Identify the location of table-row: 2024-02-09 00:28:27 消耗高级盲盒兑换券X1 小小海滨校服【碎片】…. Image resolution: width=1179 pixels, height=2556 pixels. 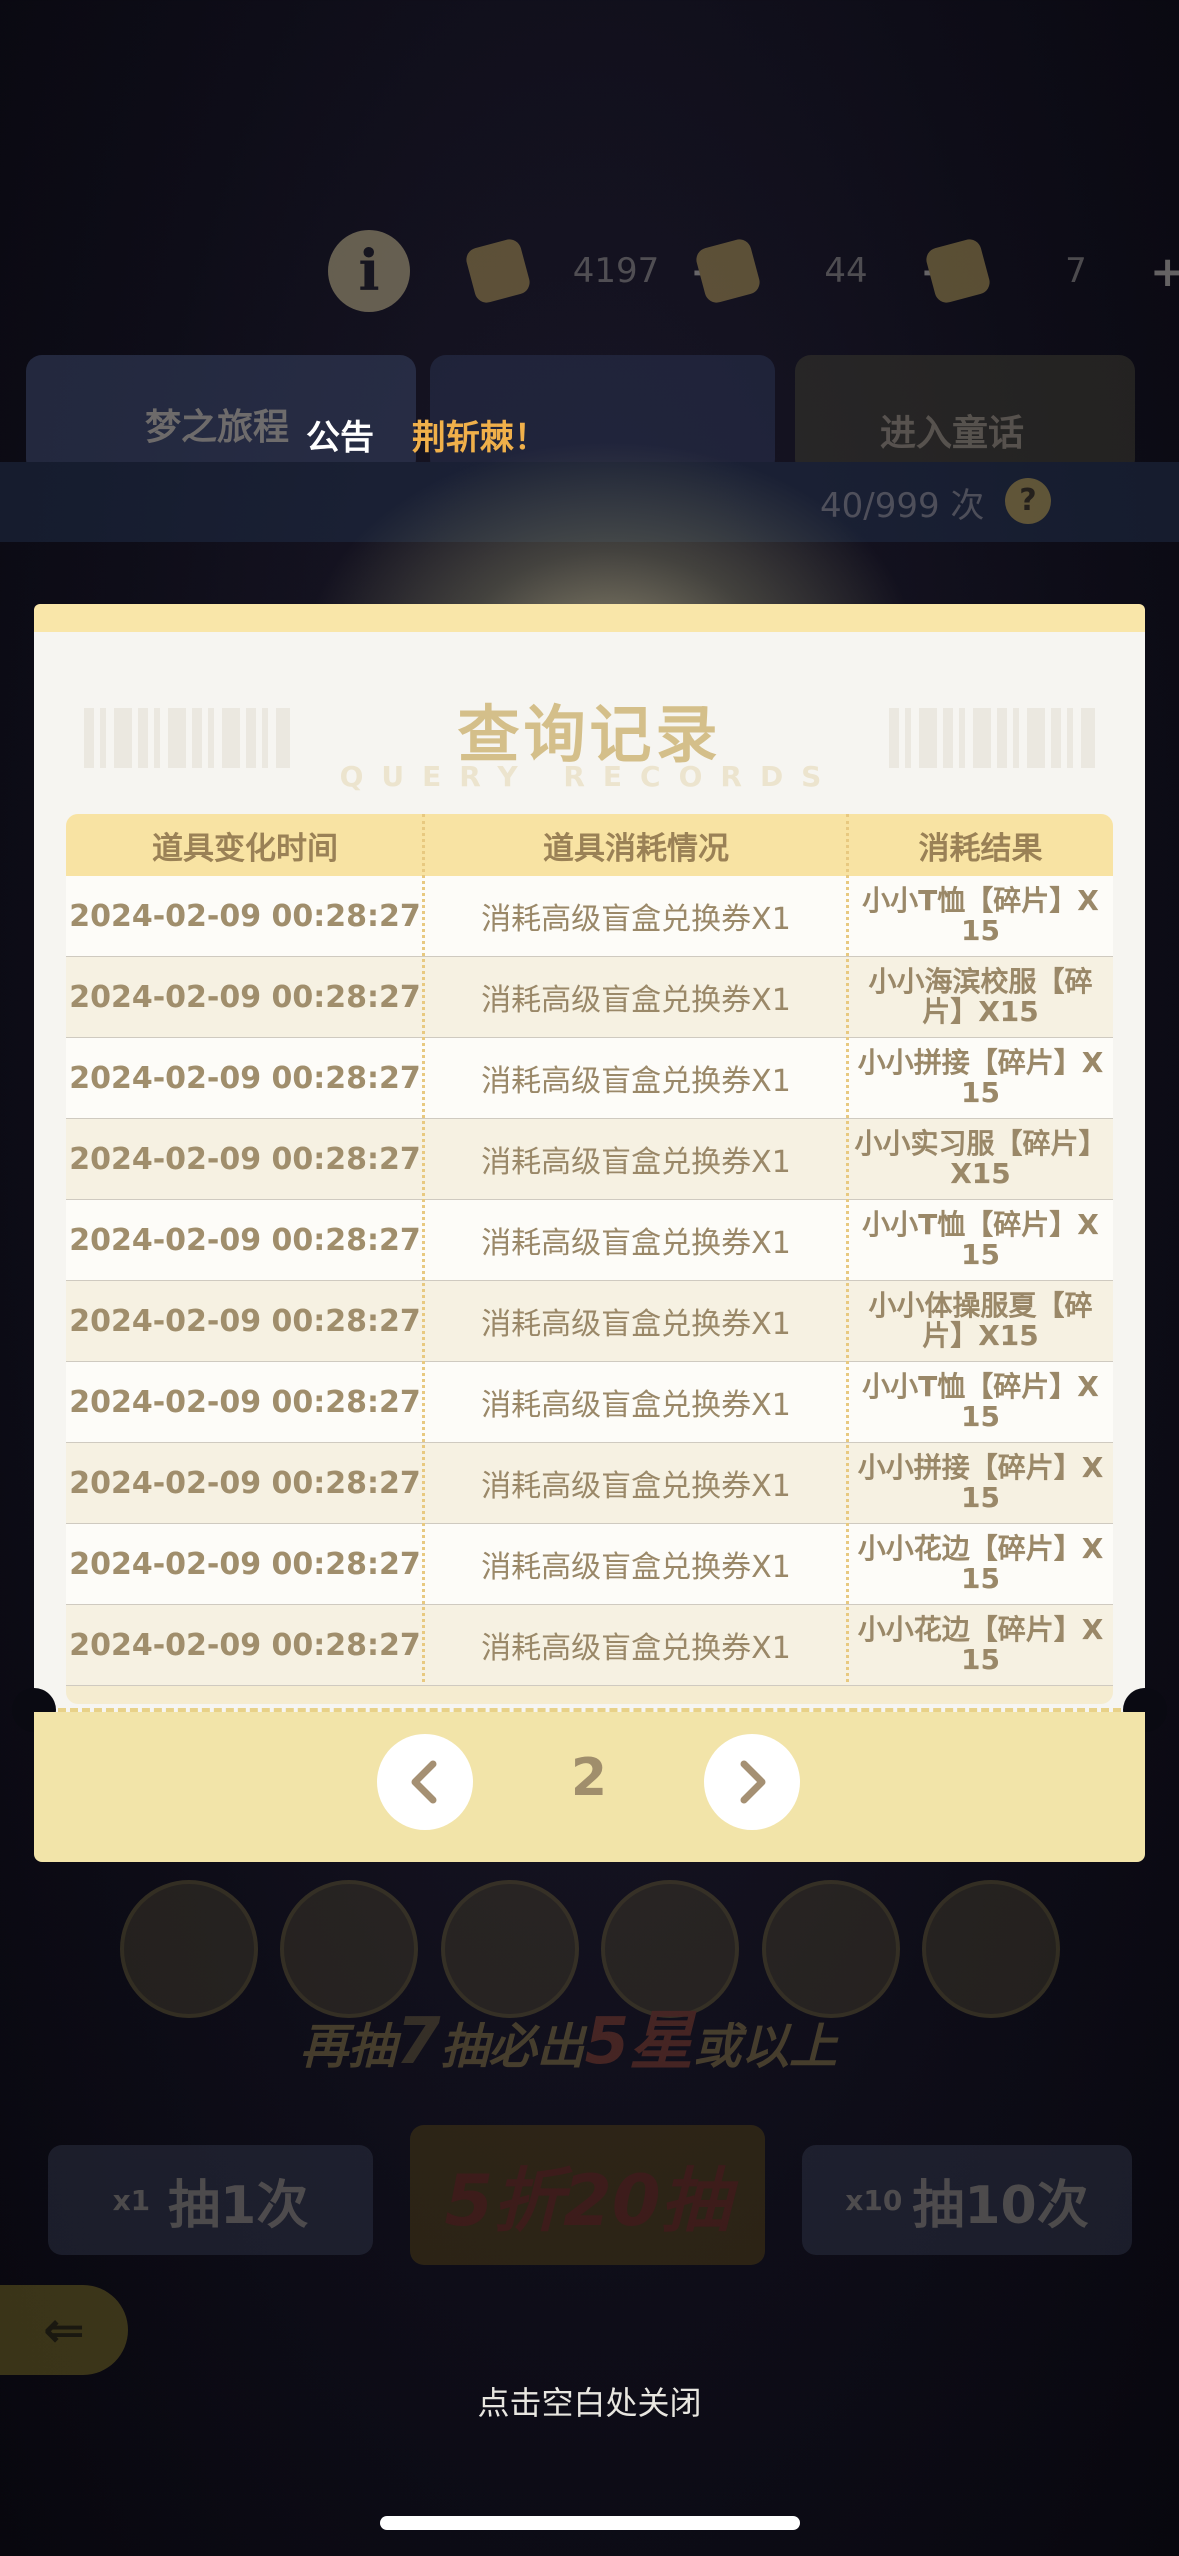
(589, 997).